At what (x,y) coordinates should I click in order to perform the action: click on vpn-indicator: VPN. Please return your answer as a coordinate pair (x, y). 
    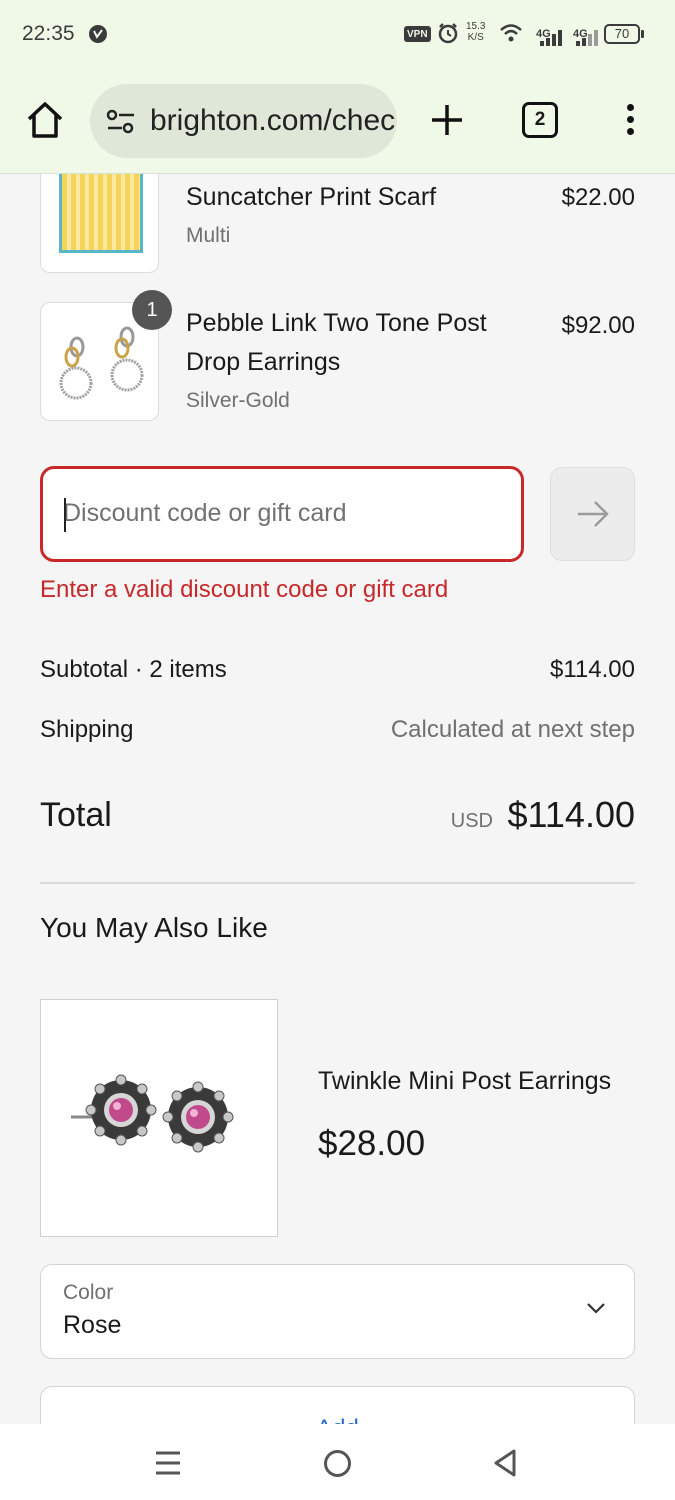
    Looking at the image, I should click on (417, 34).